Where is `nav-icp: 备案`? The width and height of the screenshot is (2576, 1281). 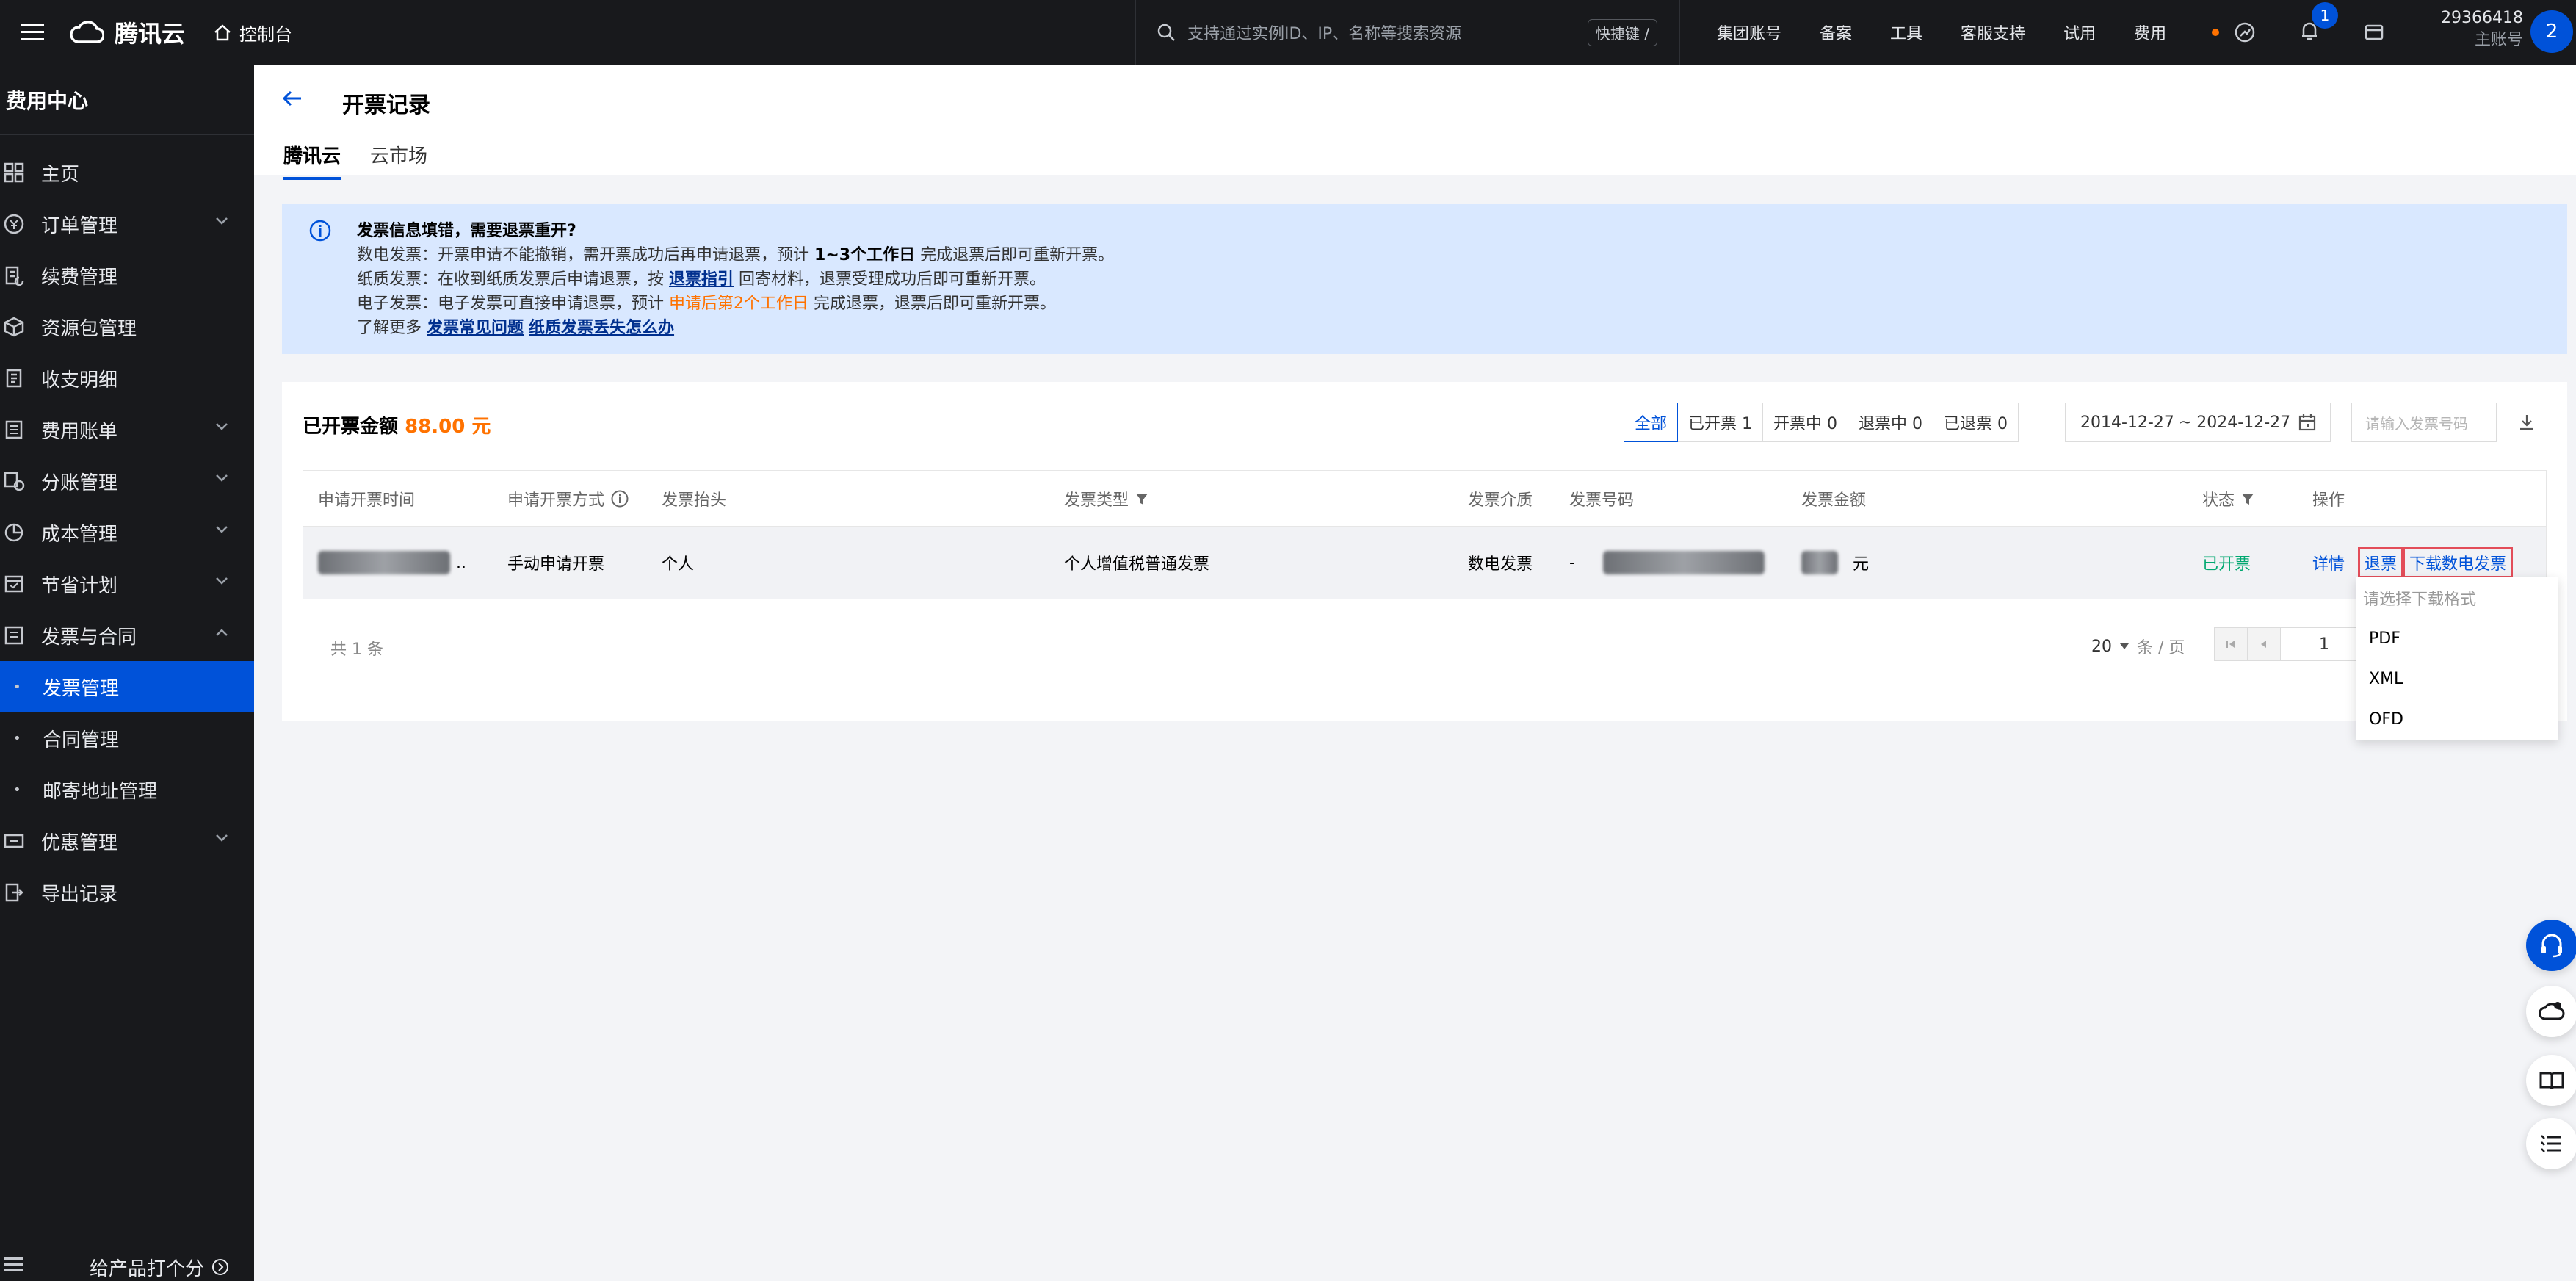
nav-icp: 备案 is located at coordinates (1836, 32).